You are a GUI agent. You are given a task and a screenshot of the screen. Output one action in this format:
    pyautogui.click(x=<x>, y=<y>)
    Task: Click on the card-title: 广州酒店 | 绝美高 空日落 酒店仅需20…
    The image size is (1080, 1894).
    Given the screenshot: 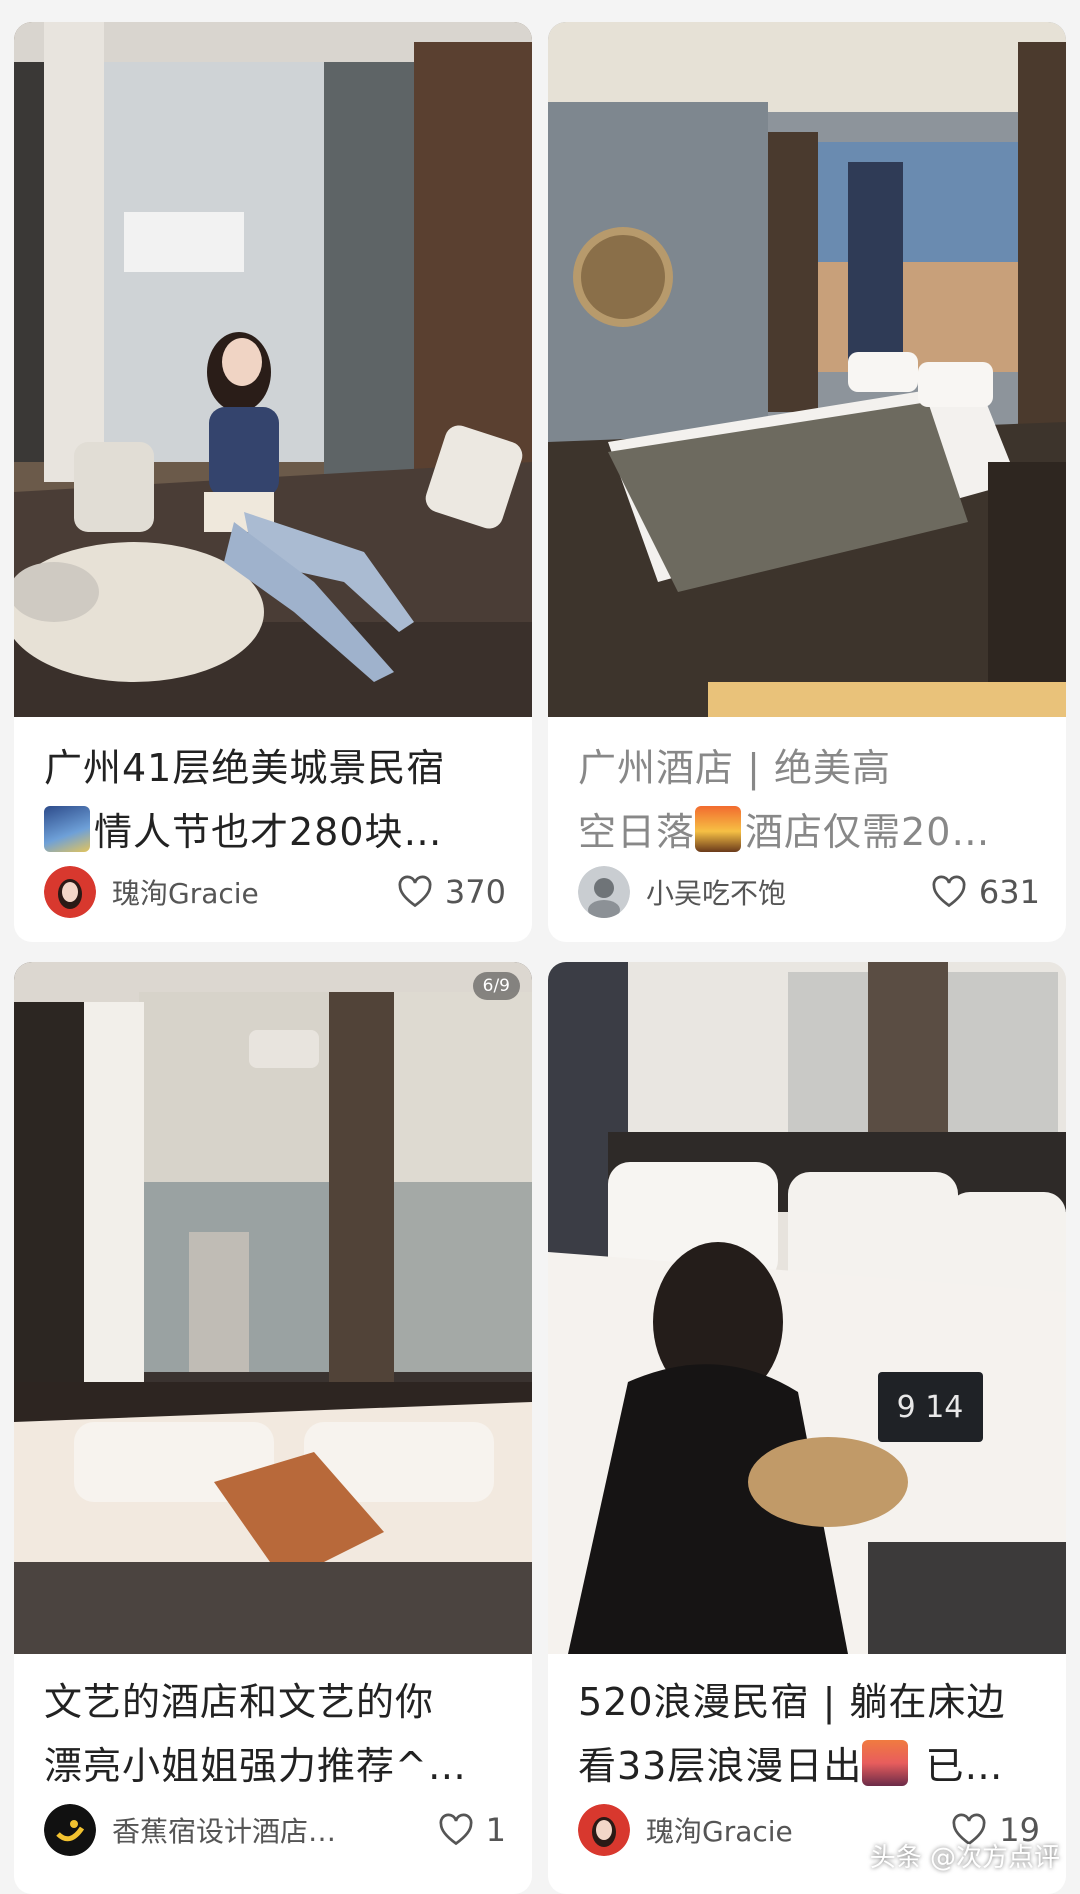 What is the action you would take?
    pyautogui.click(x=811, y=800)
    